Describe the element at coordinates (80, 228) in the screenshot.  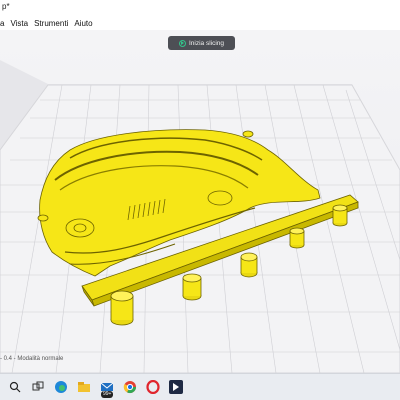
I see `model-headlight-left` at that location.